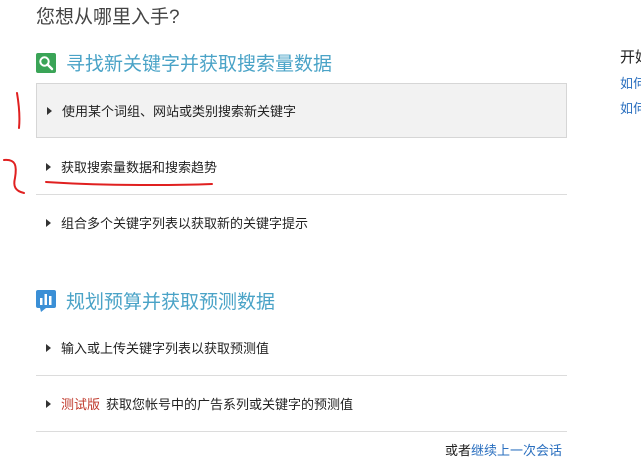  I want to click on option-label: 使用某个词组、网站或类别搜索新关键字, so click(179, 111).